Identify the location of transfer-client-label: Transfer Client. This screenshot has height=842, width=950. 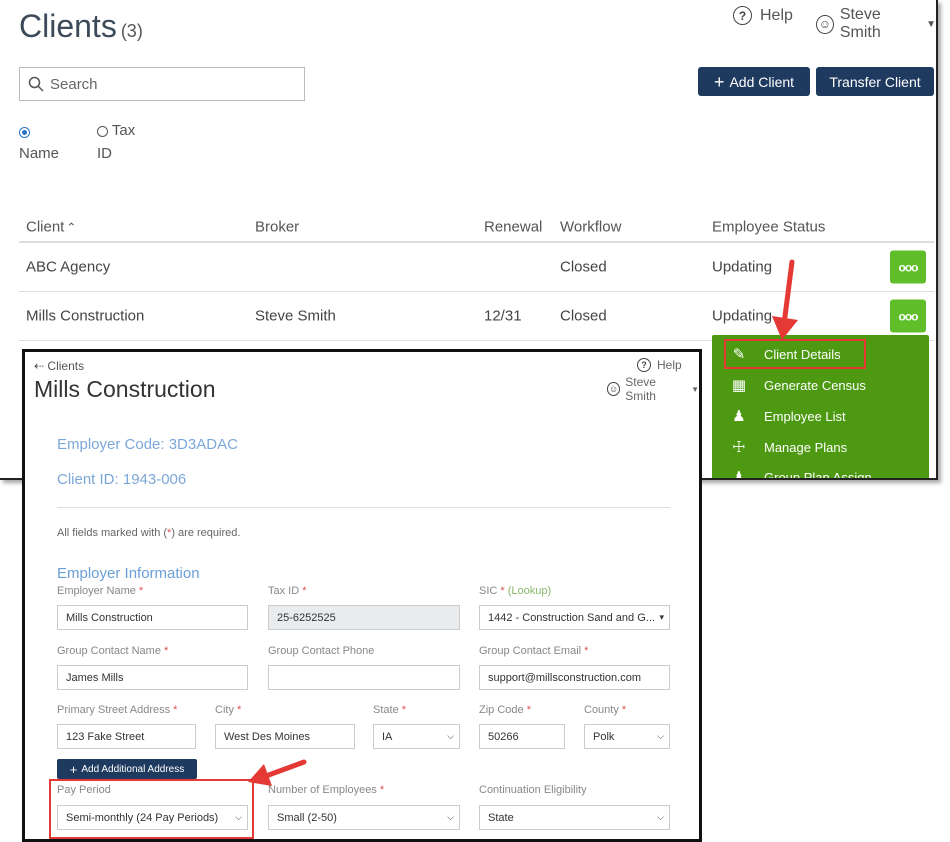
(875, 81).